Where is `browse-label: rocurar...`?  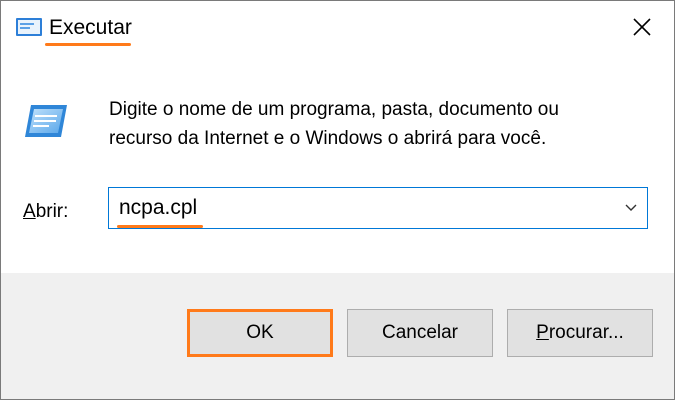
browse-label: rocurar... is located at coordinates (586, 332).